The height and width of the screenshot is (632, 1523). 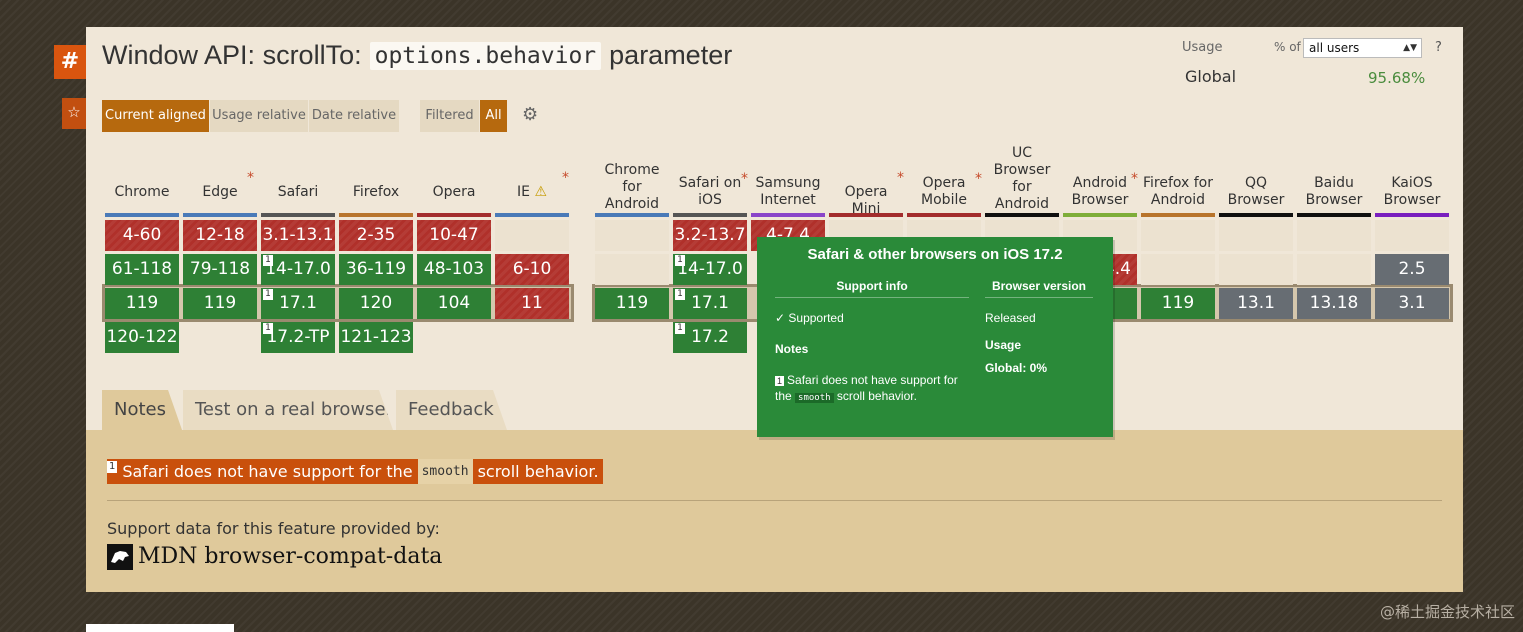 What do you see at coordinates (454, 192) in the screenshot?
I see `browser-header-opera: Opera` at bounding box center [454, 192].